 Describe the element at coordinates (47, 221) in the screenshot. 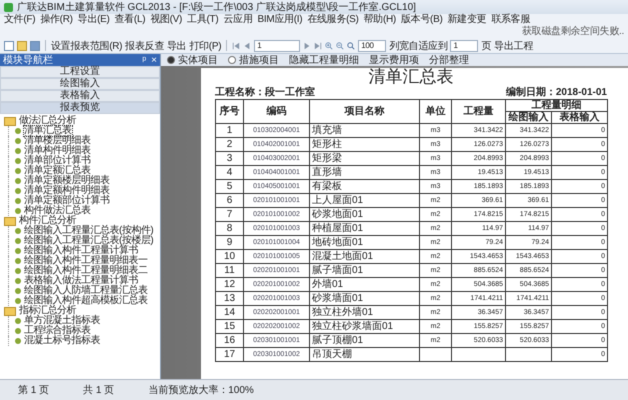

I see `tree-folder: 构件汇总分析` at that location.